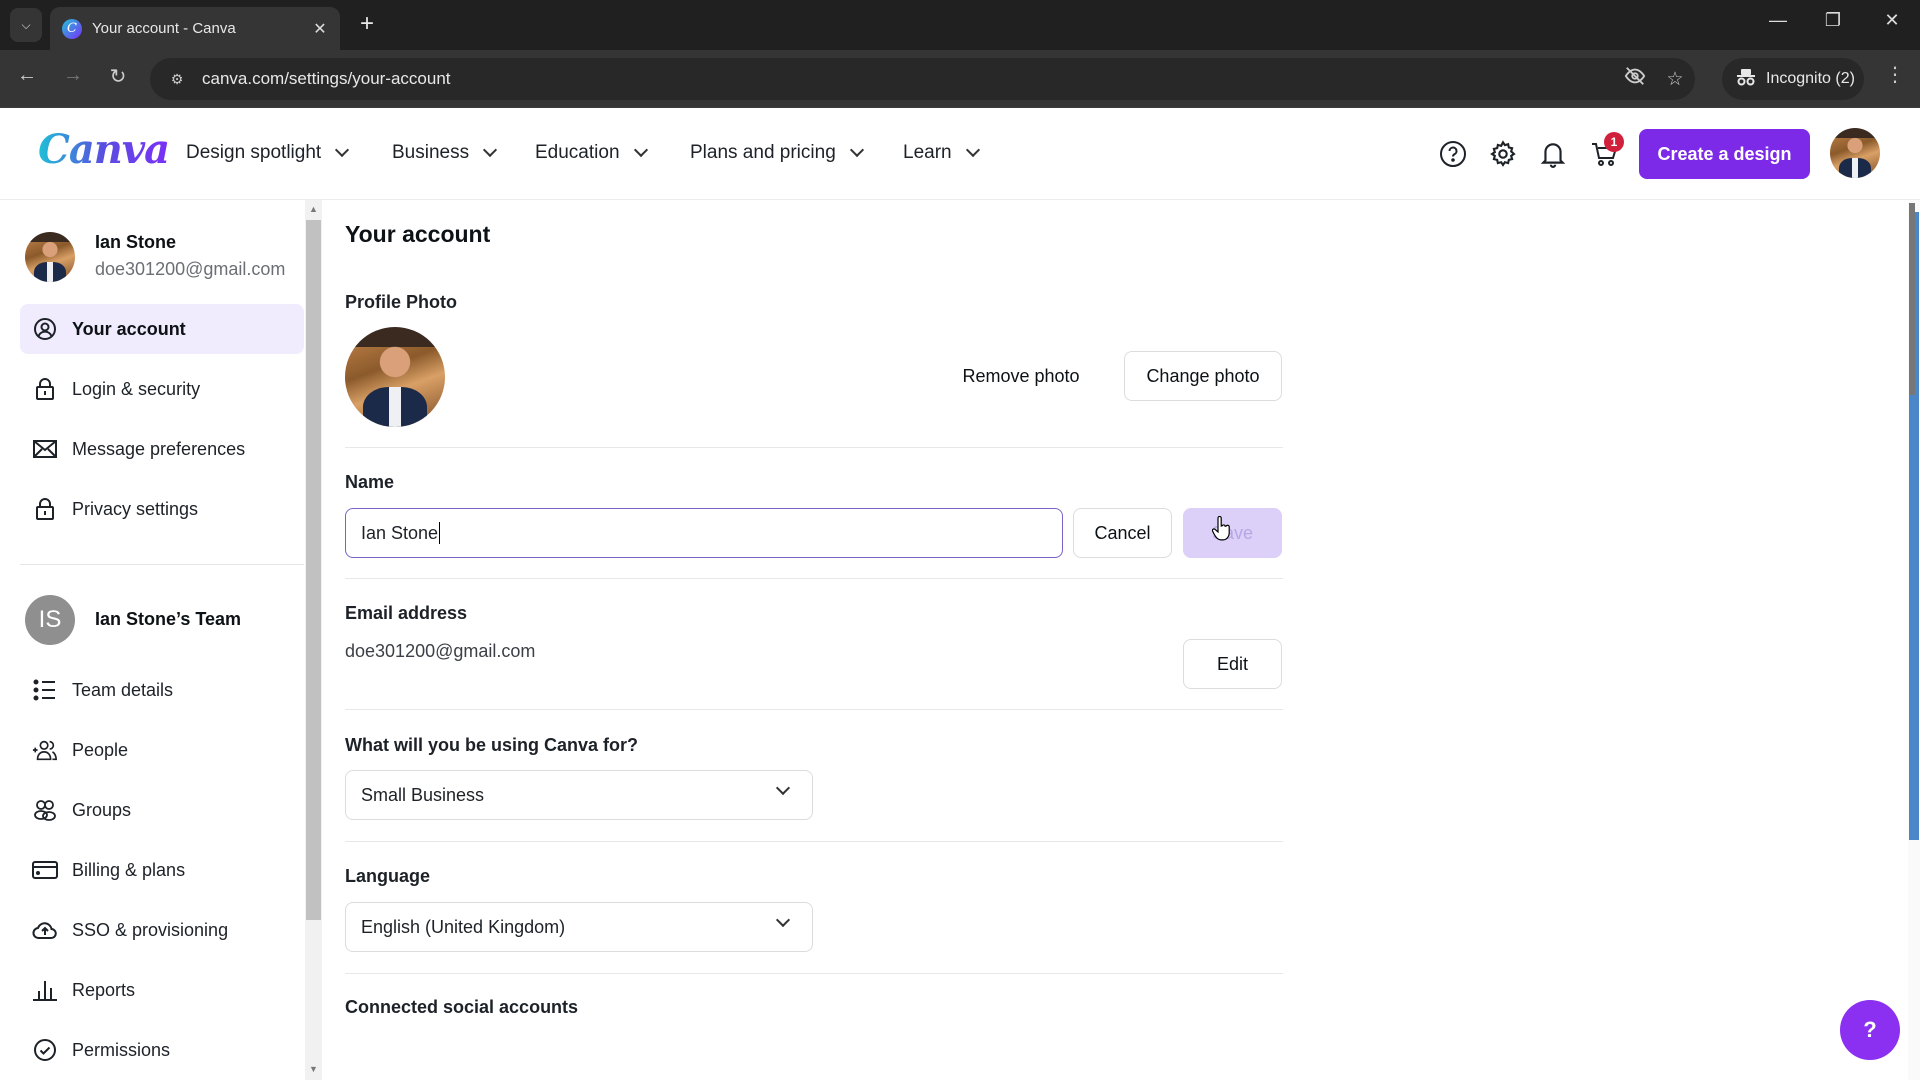 Image resolution: width=1920 pixels, height=1080 pixels. I want to click on nav-design-spotlight: Design spotlight, so click(268, 153).